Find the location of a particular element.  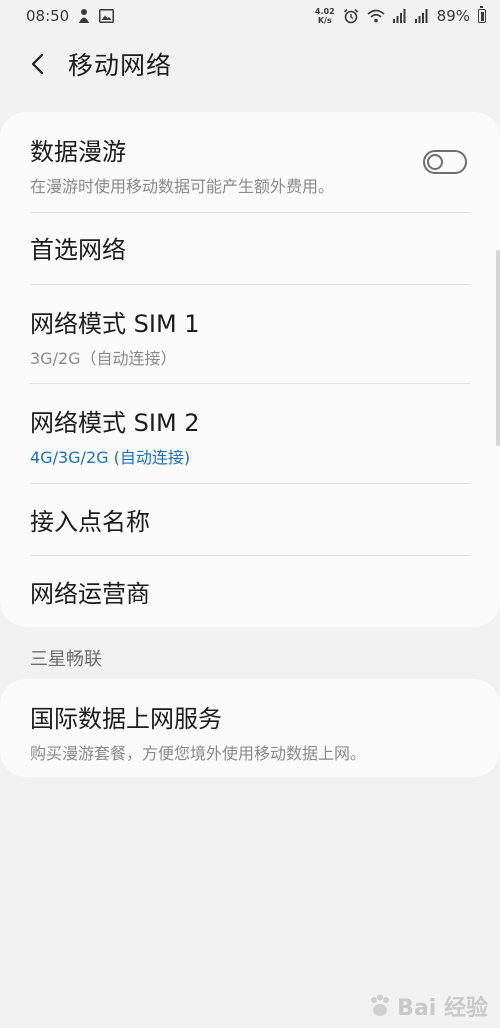

net-speed-value: 4.02 is located at coordinates (324, 11).